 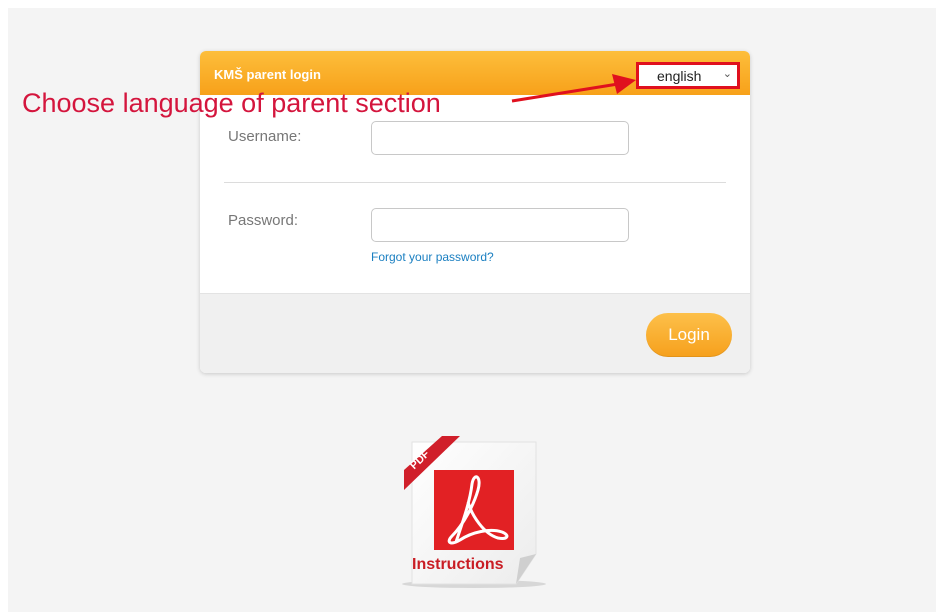 I want to click on arrow-head, so click(x=624, y=84).